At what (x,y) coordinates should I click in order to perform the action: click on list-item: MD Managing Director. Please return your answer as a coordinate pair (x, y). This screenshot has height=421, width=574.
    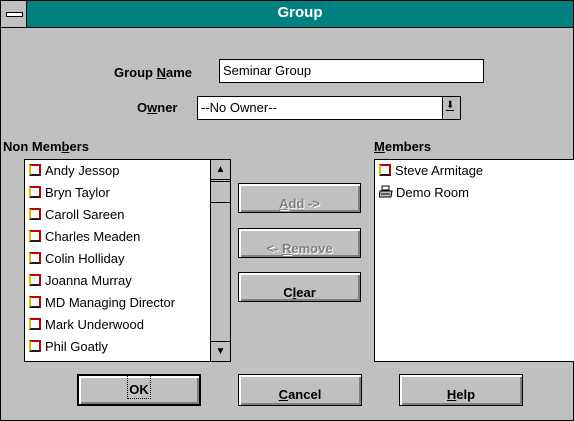
    Looking at the image, I should click on (127, 303).